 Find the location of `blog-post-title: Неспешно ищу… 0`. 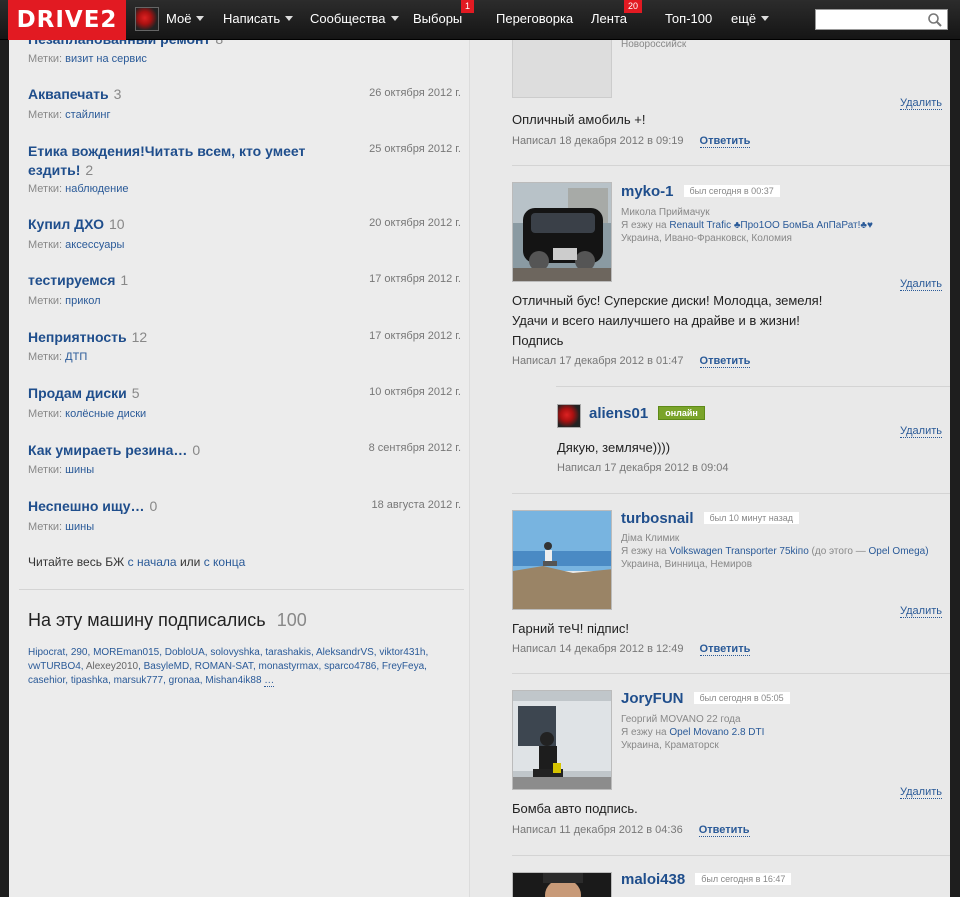

blog-post-title: Неспешно ищу… 0 is located at coordinates (183, 506).